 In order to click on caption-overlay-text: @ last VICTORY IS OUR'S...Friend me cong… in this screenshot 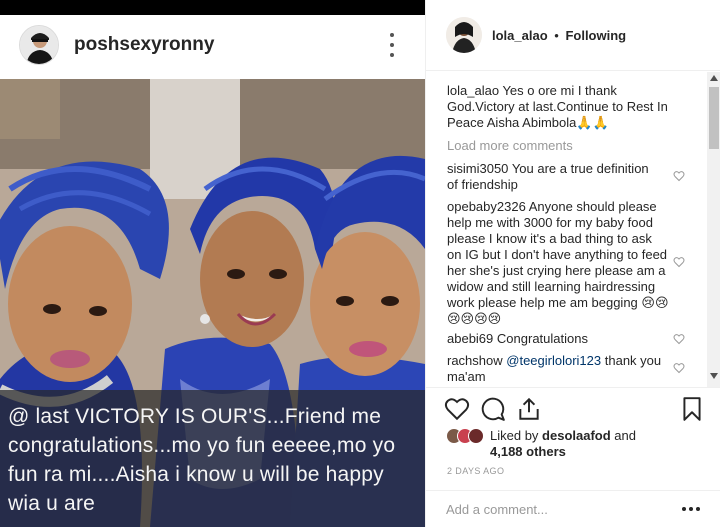, I will do `click(202, 460)`.